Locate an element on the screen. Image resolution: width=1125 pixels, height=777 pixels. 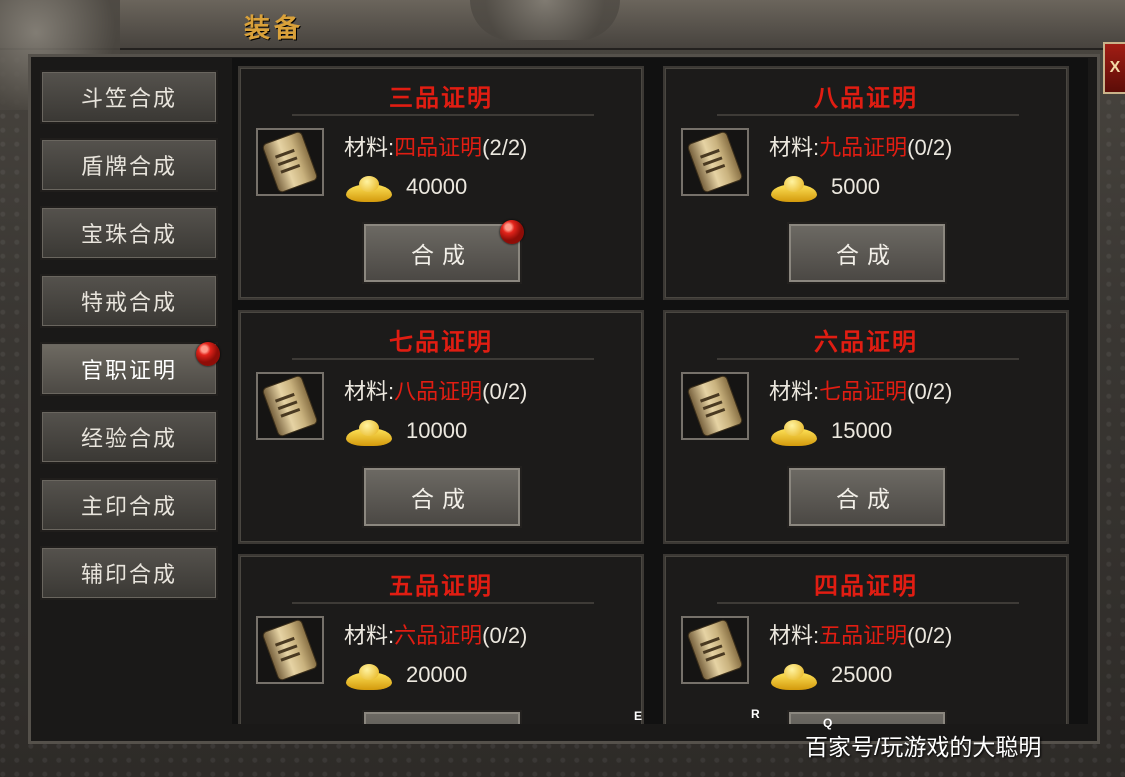
close-button: X is located at coordinates (1114, 68).